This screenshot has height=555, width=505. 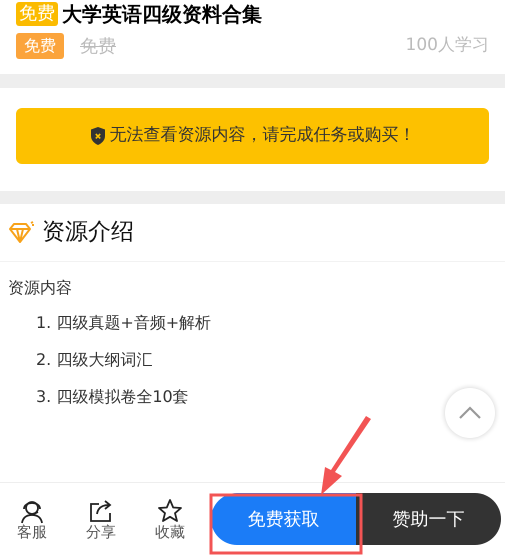 What do you see at coordinates (40, 288) in the screenshot?
I see `intro-label: 资源内容` at bounding box center [40, 288].